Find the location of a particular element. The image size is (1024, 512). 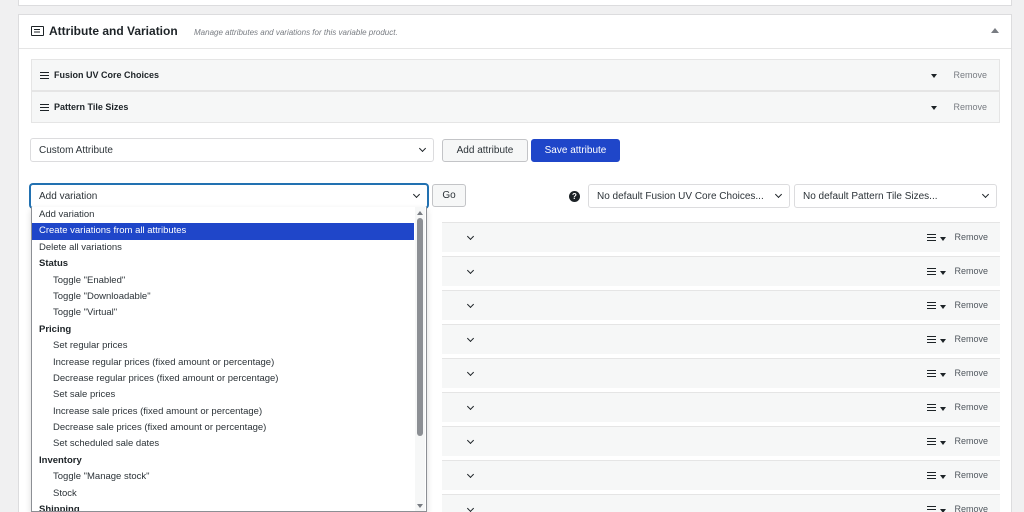

dropdown-option: Stock is located at coordinates (229, 494).